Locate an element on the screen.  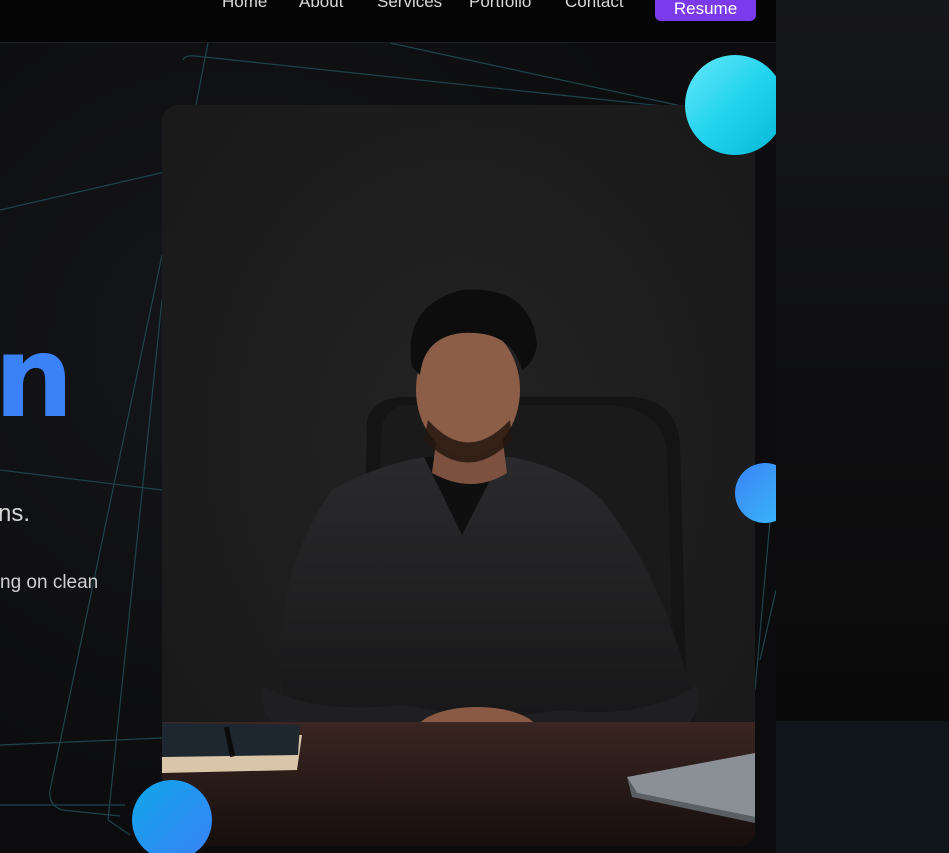
nav-link-home: Home is located at coordinates (244, 6).